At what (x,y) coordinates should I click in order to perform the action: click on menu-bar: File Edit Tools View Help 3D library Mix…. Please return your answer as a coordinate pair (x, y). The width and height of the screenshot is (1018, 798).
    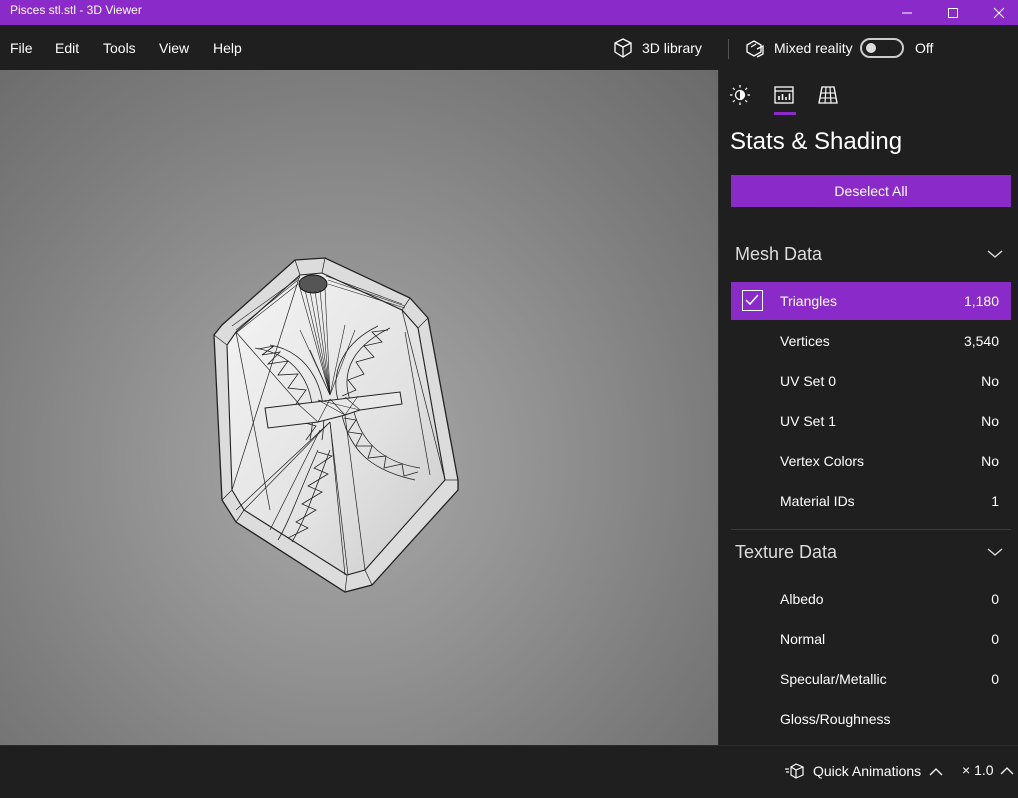
    Looking at the image, I should click on (509, 47).